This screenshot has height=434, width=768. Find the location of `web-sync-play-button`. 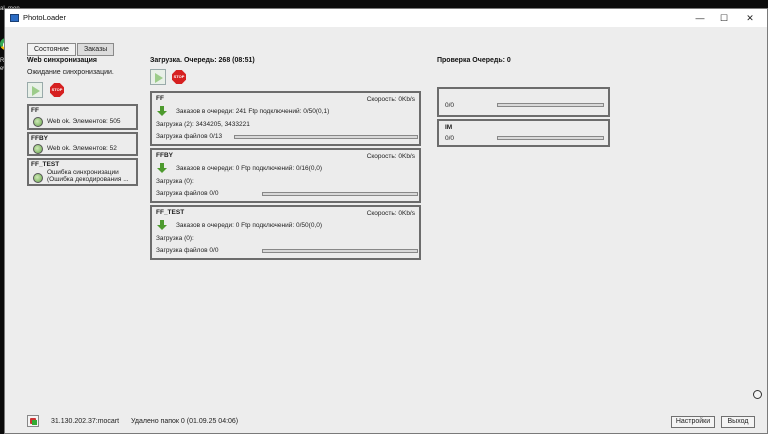

web-sync-play-button is located at coordinates (35, 90).